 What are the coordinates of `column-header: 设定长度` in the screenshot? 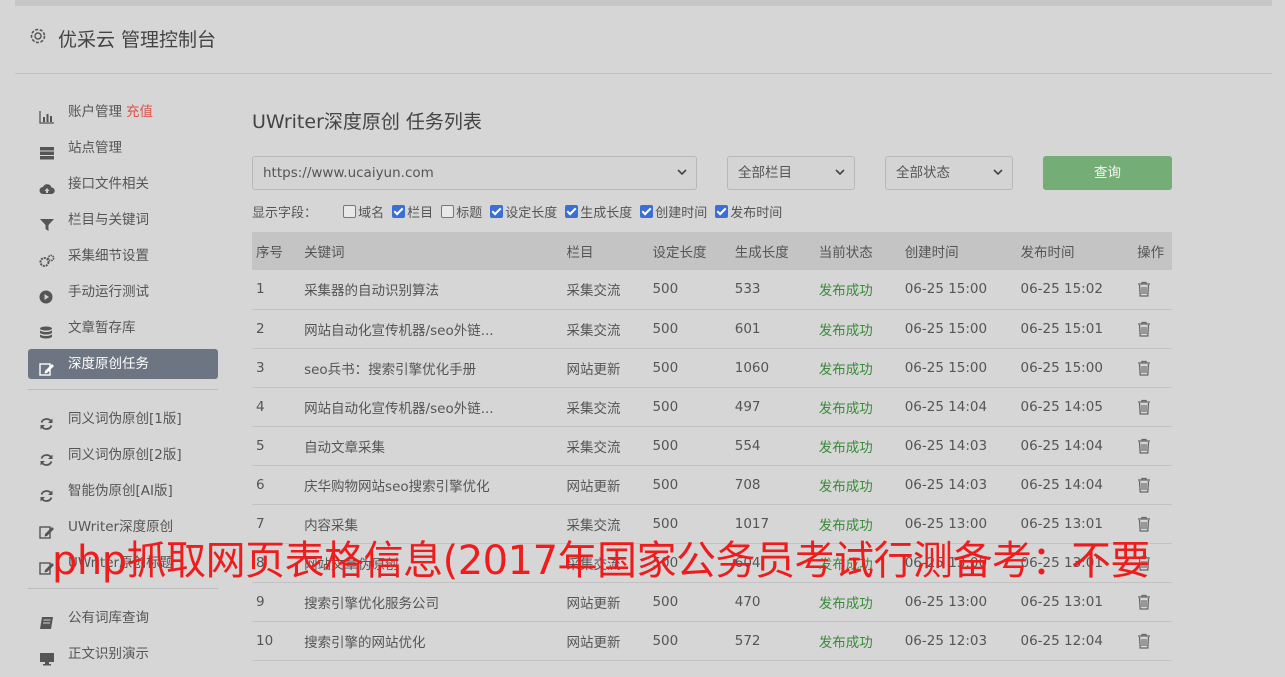 It's located at (679, 253).